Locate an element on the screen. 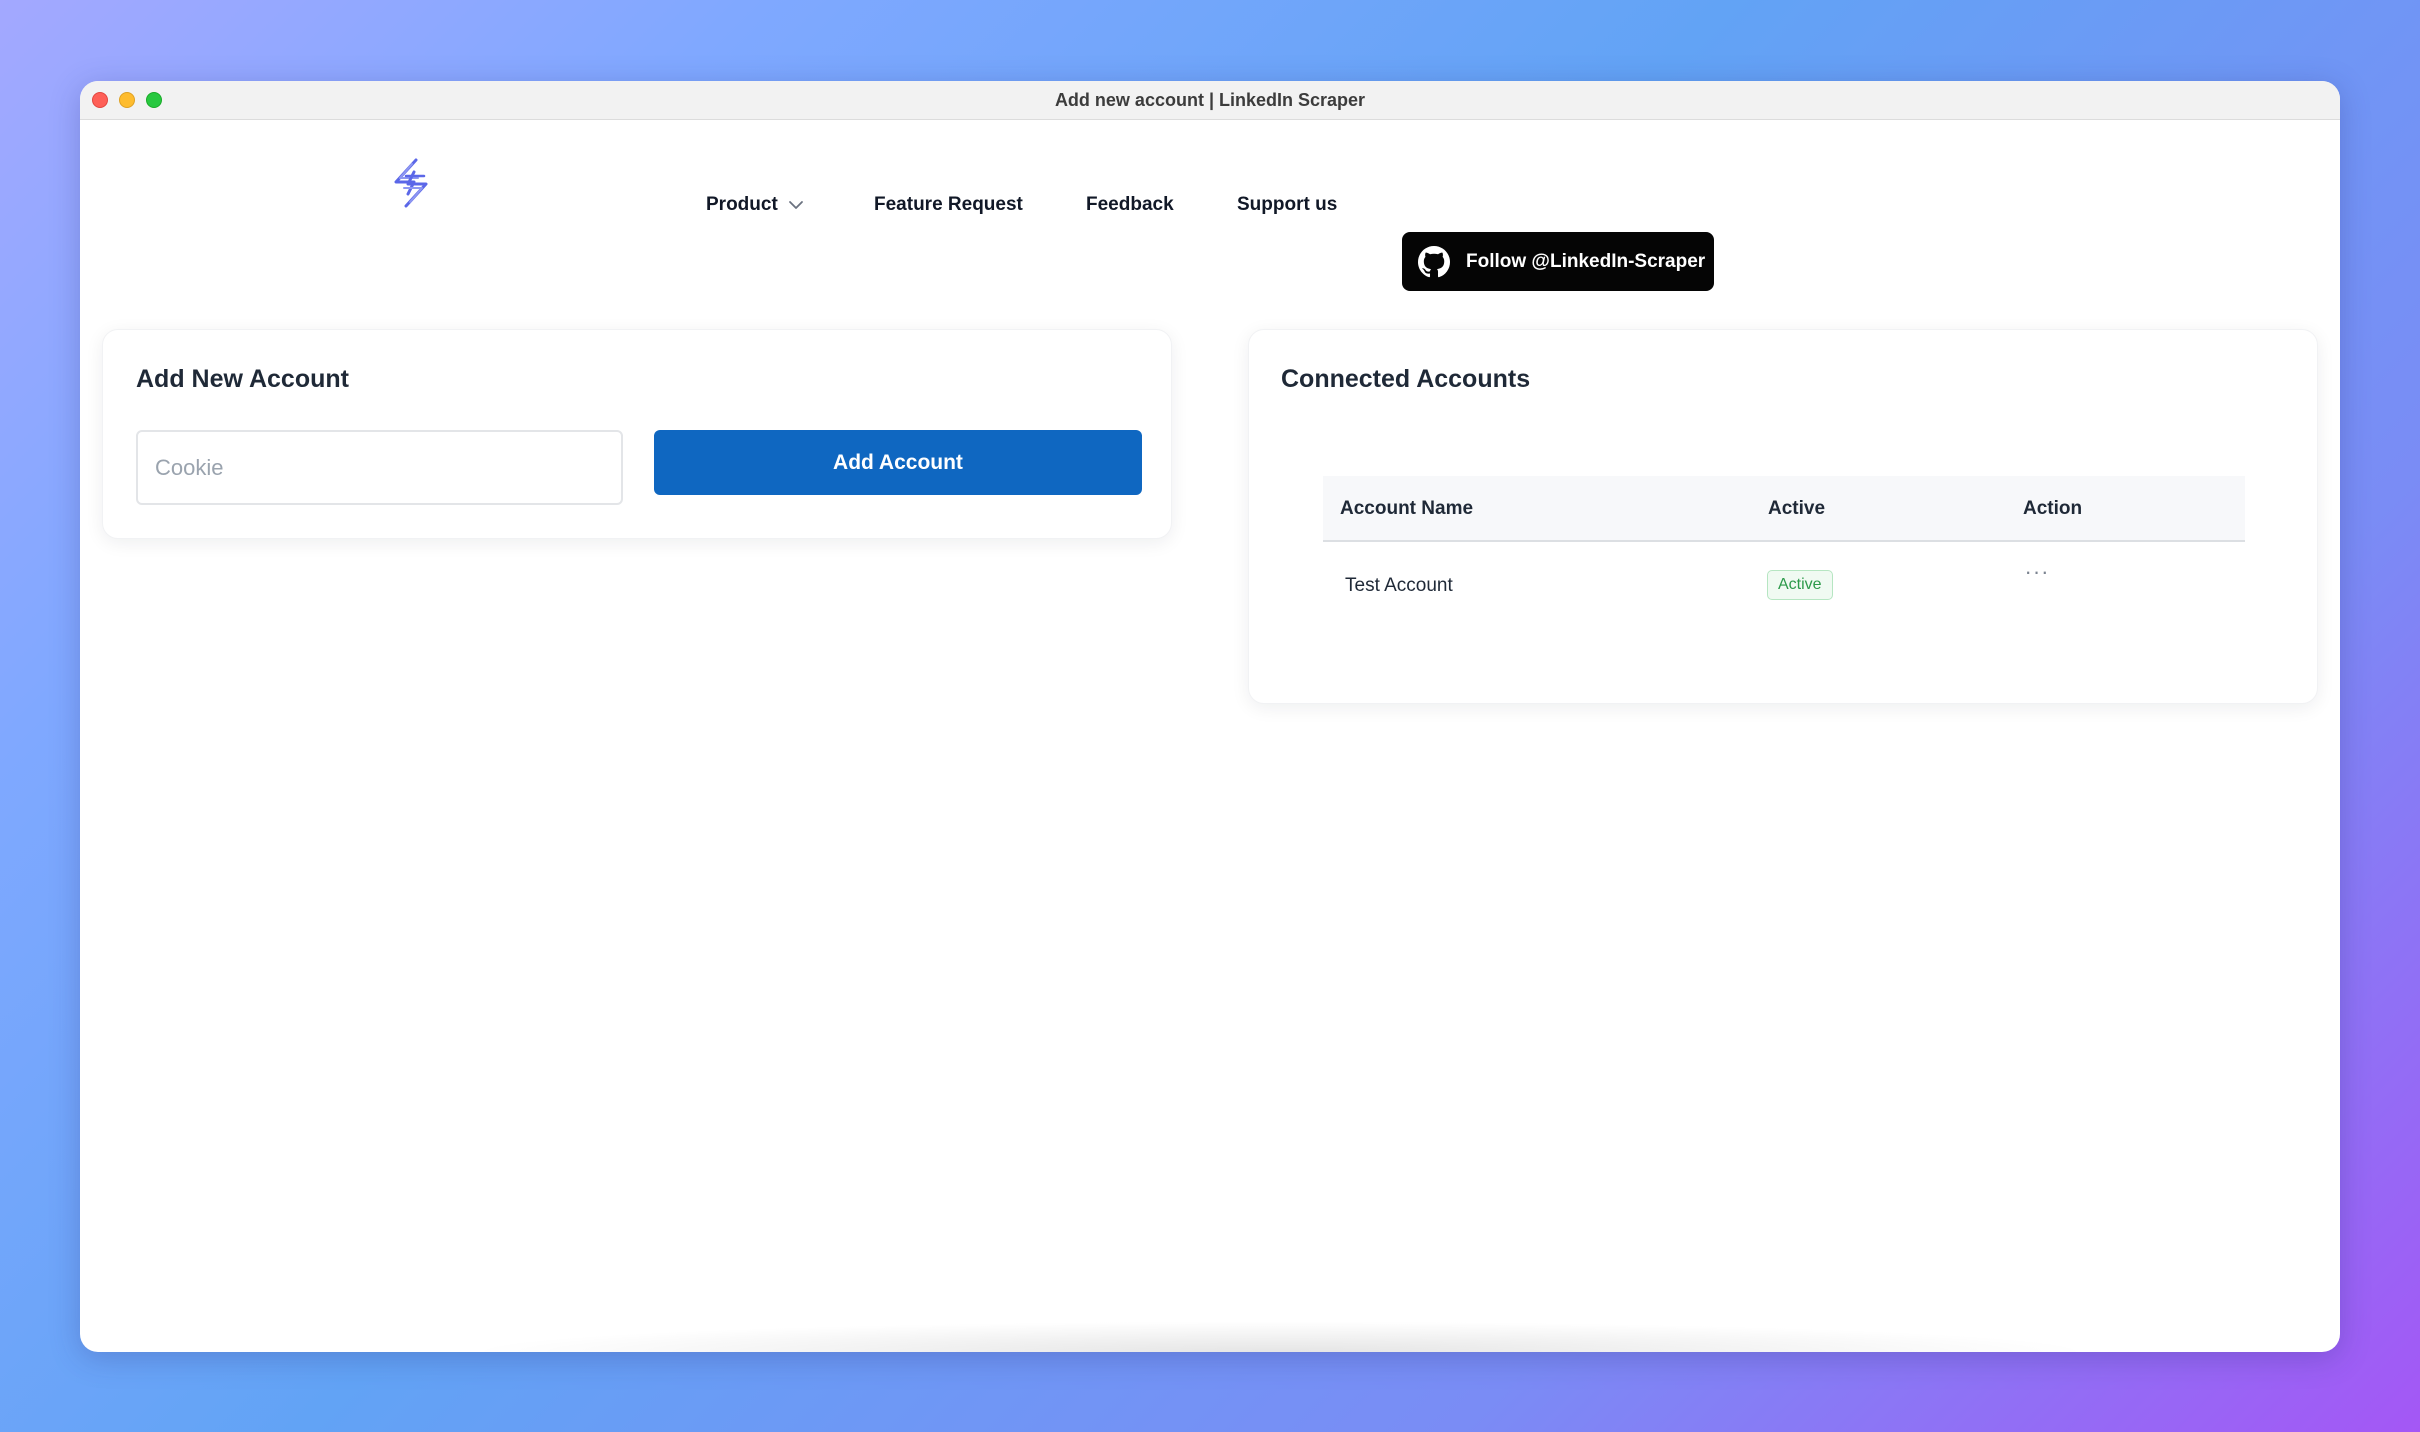 Image resolution: width=2420 pixels, height=1432 pixels. nav-item-product: Product is located at coordinates (755, 205).